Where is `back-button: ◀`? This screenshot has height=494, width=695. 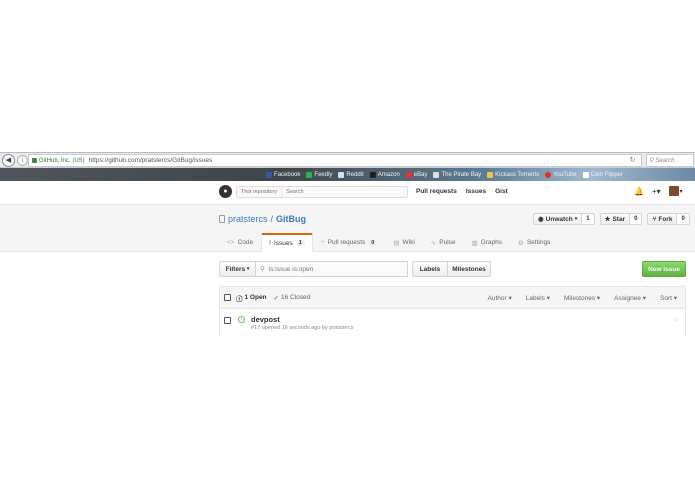 back-button: ◀ is located at coordinates (8, 160).